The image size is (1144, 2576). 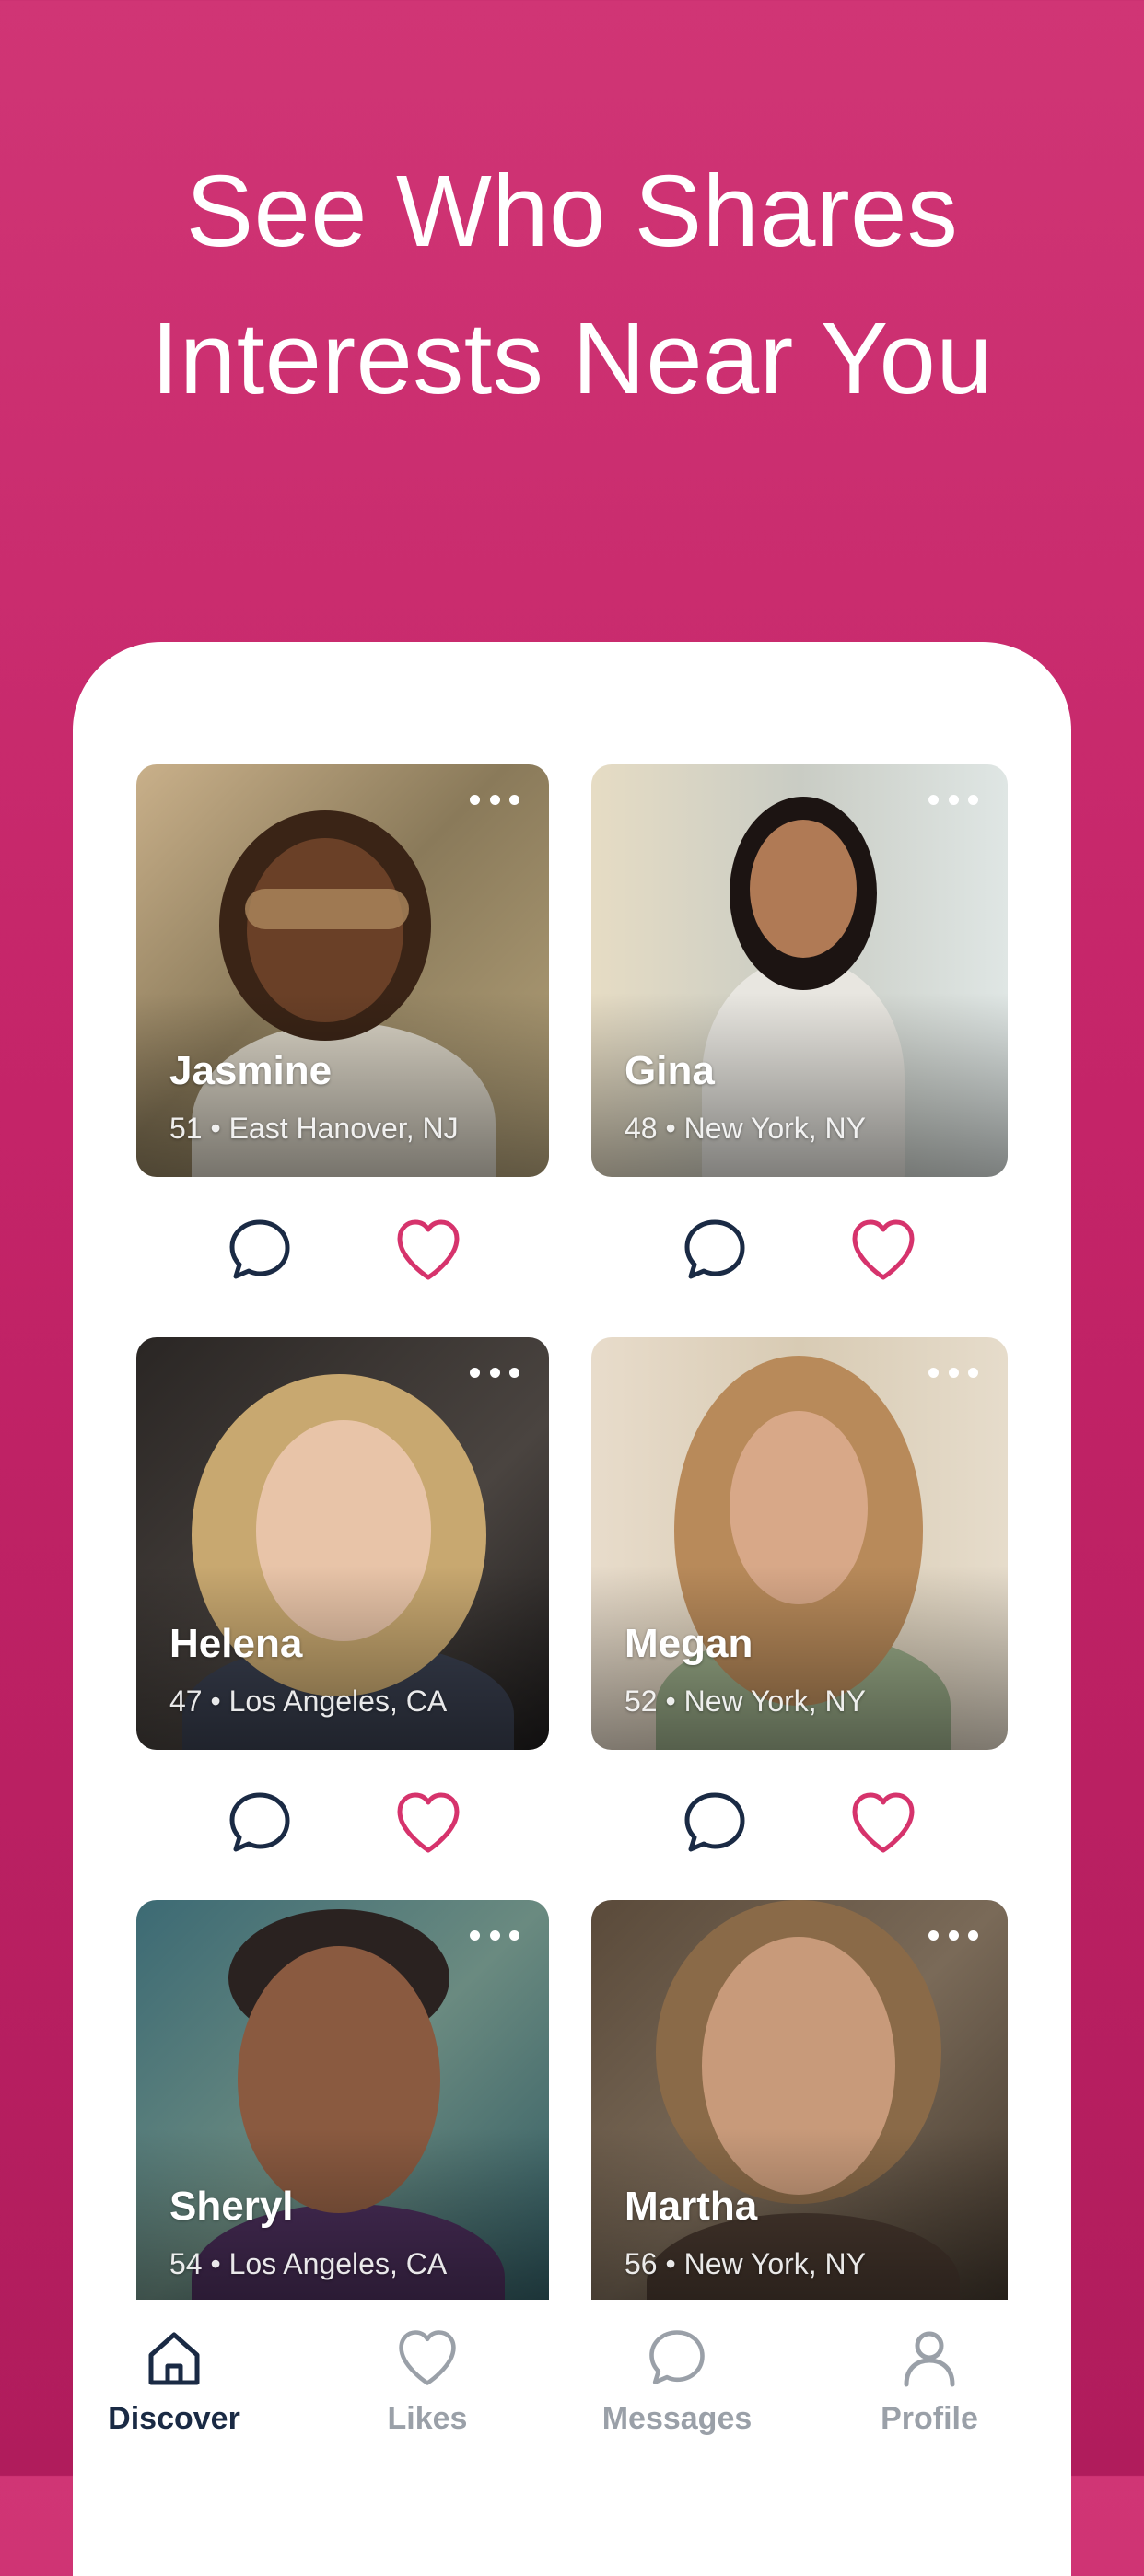 I want to click on profile-meta: 54 • Los Angeles, CA, so click(x=308, y=2263).